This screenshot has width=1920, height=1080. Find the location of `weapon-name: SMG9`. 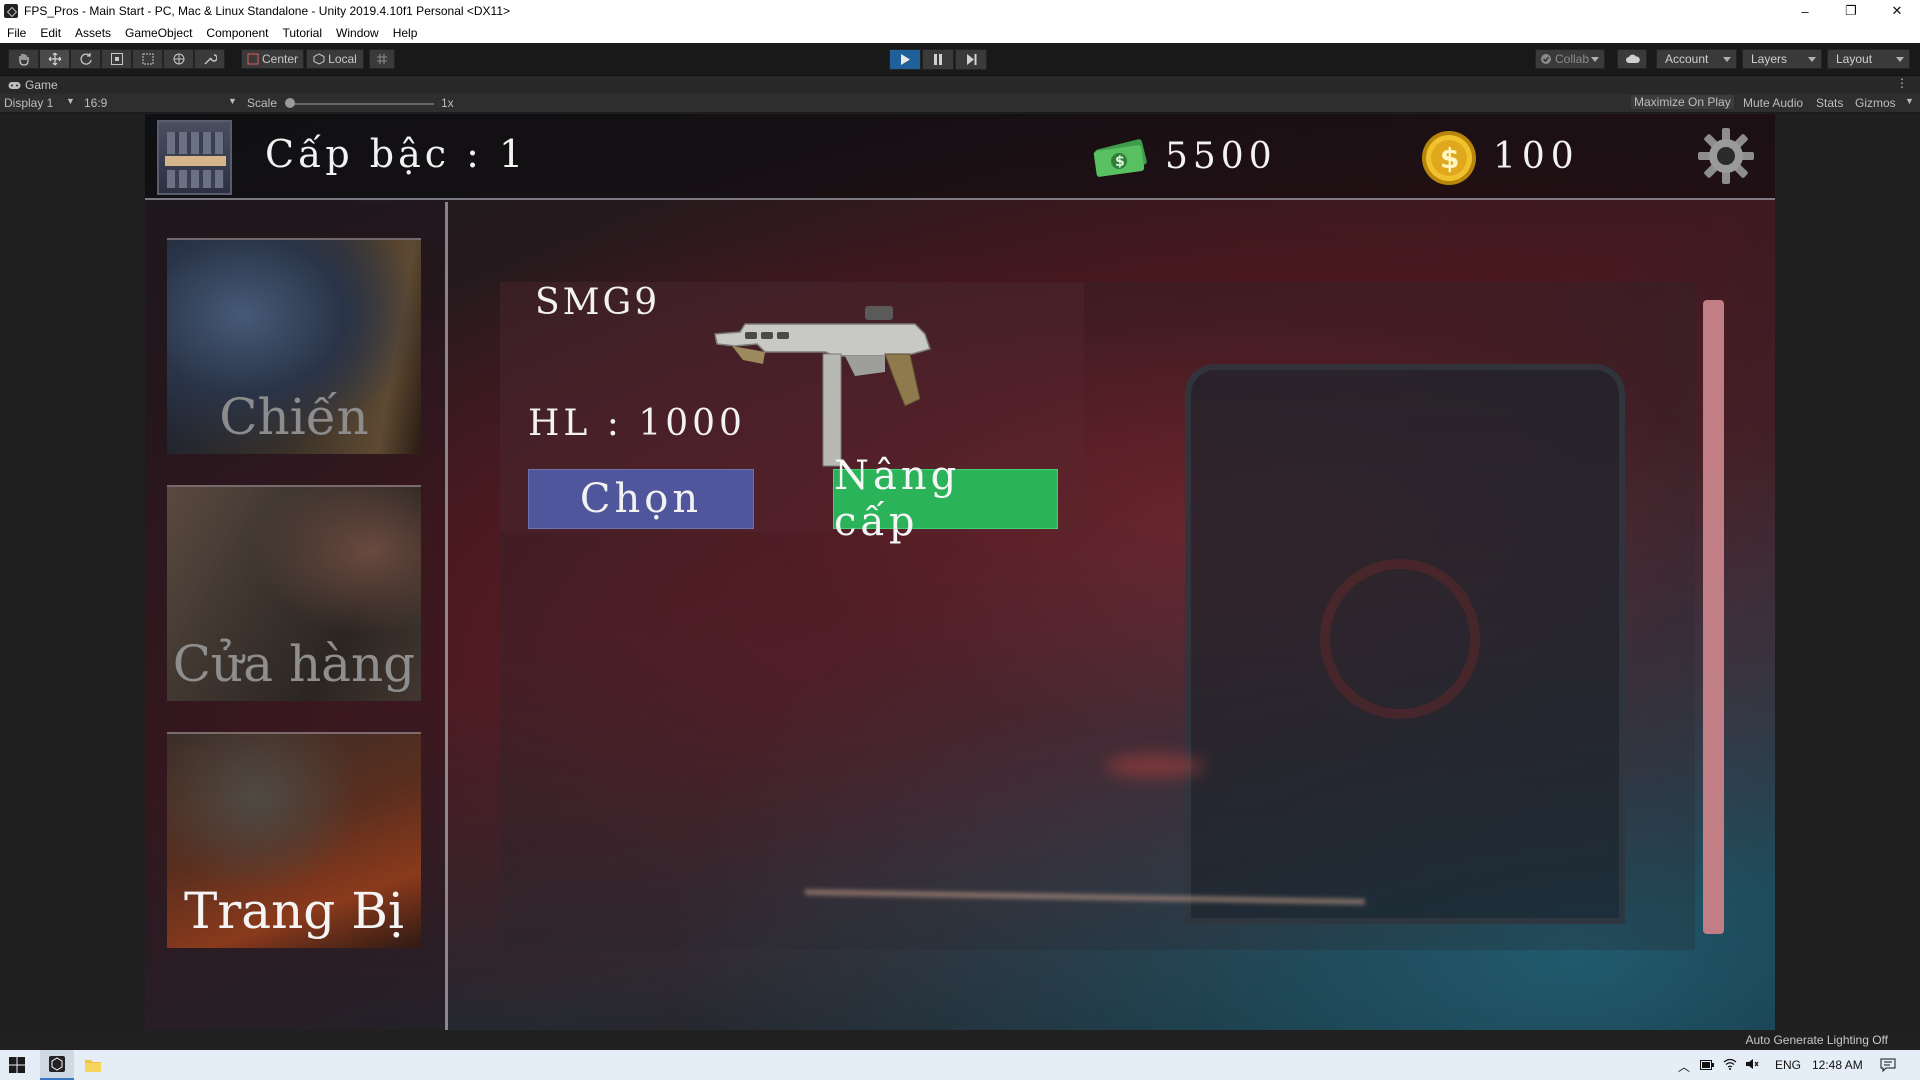

weapon-name: SMG9 is located at coordinates (598, 302).